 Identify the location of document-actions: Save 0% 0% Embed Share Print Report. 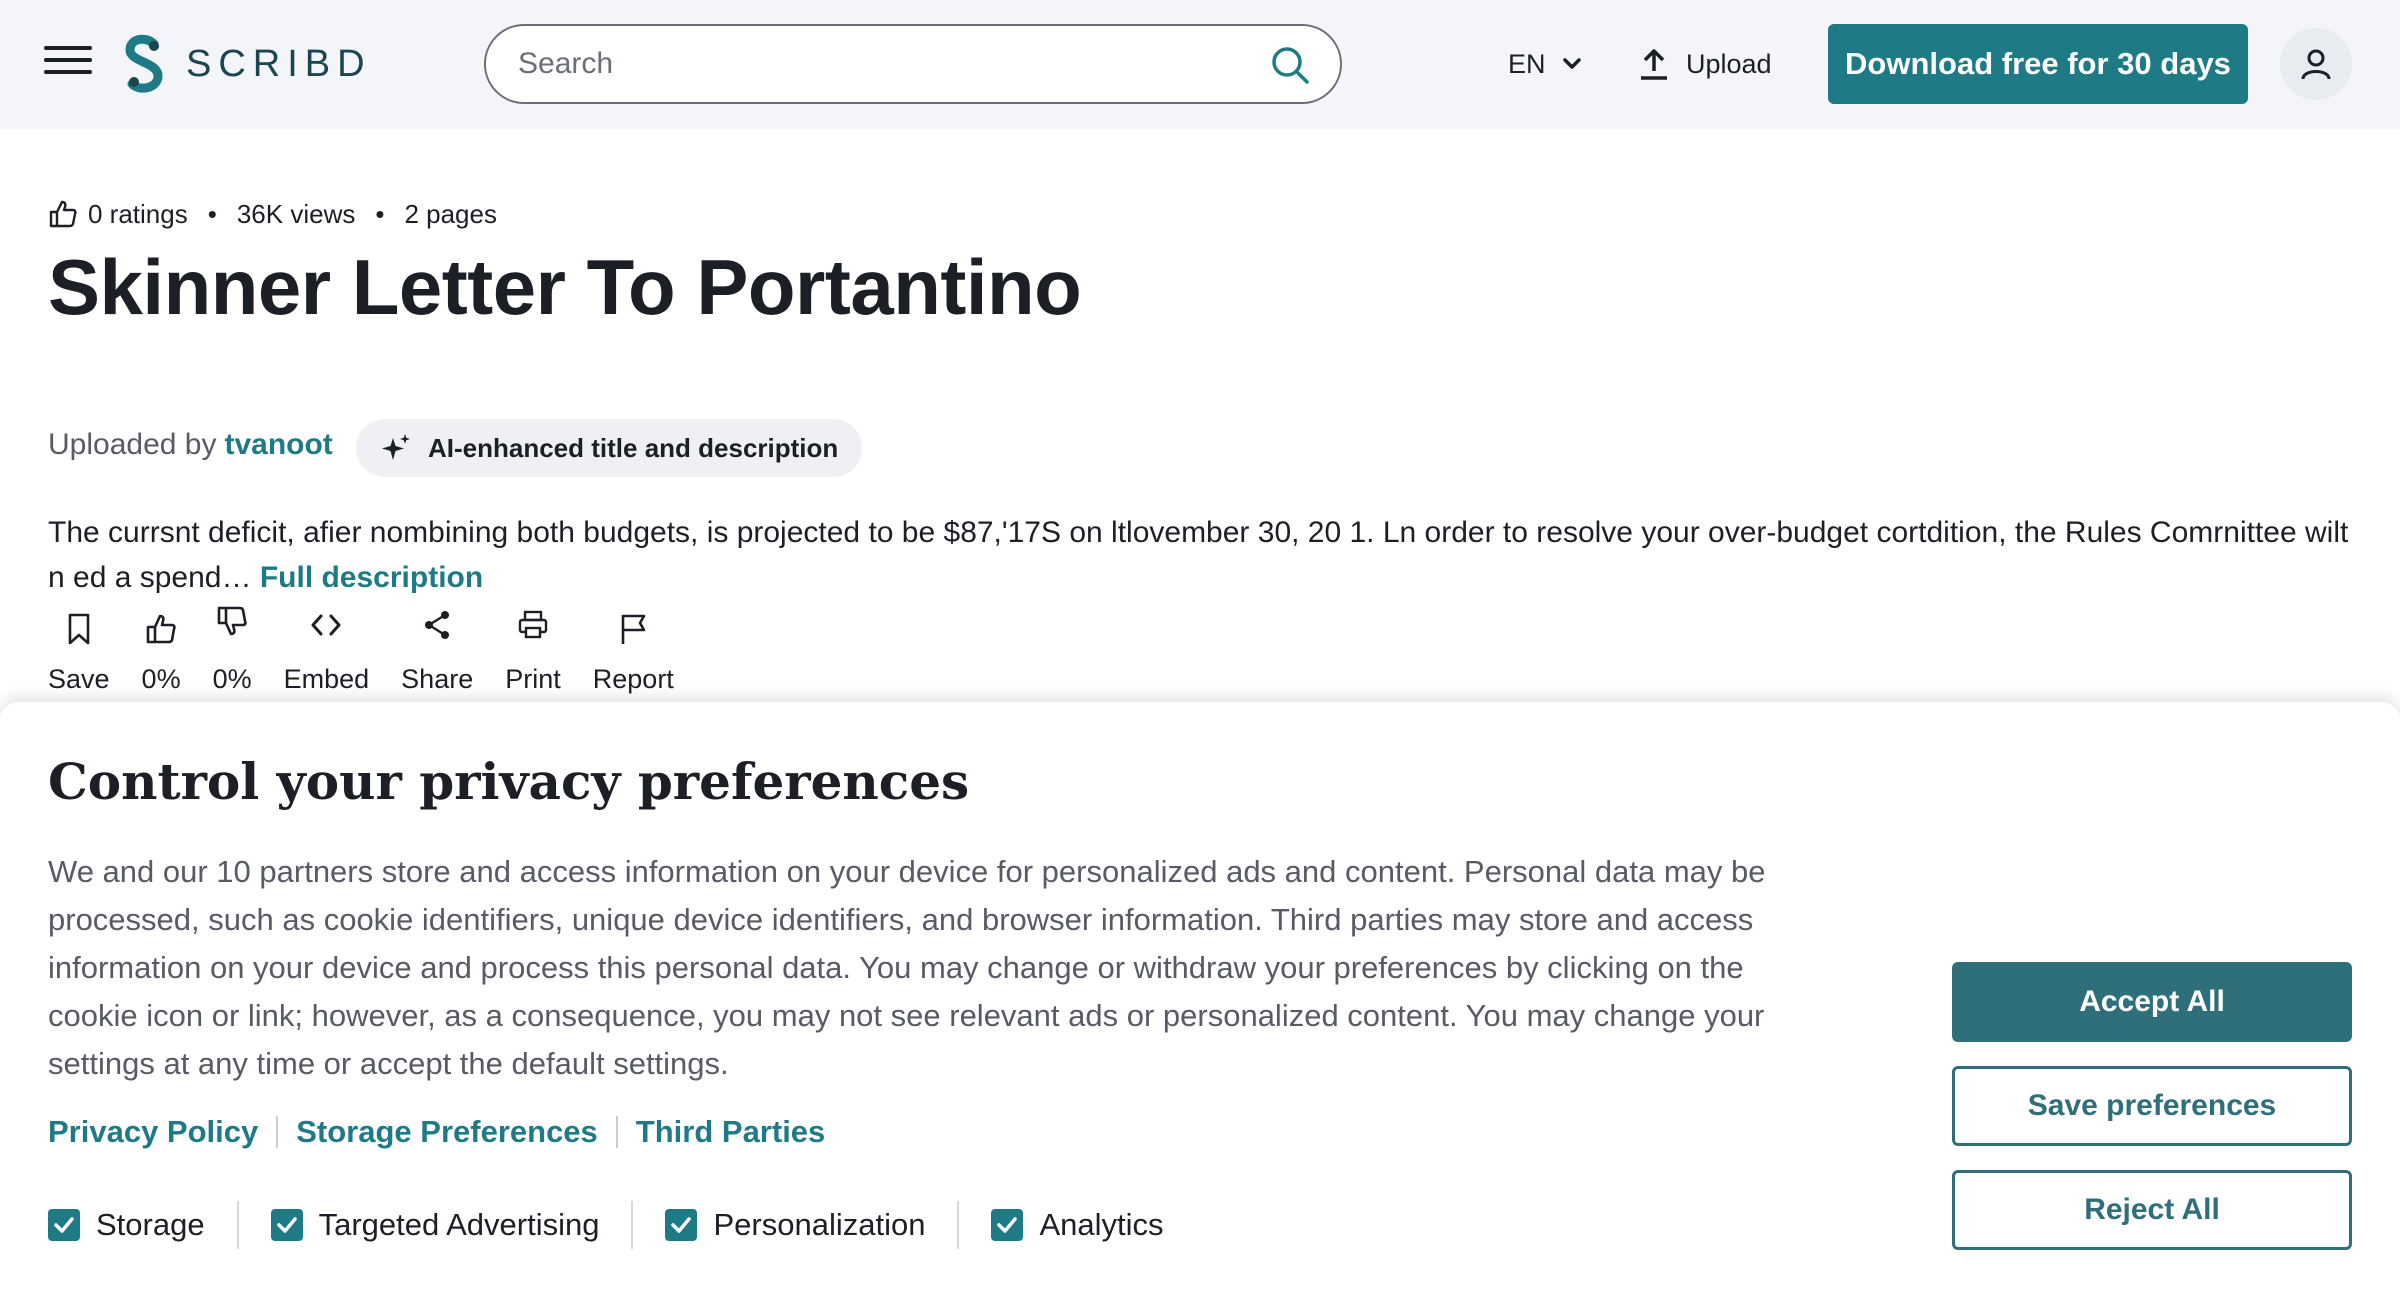
(377, 654).